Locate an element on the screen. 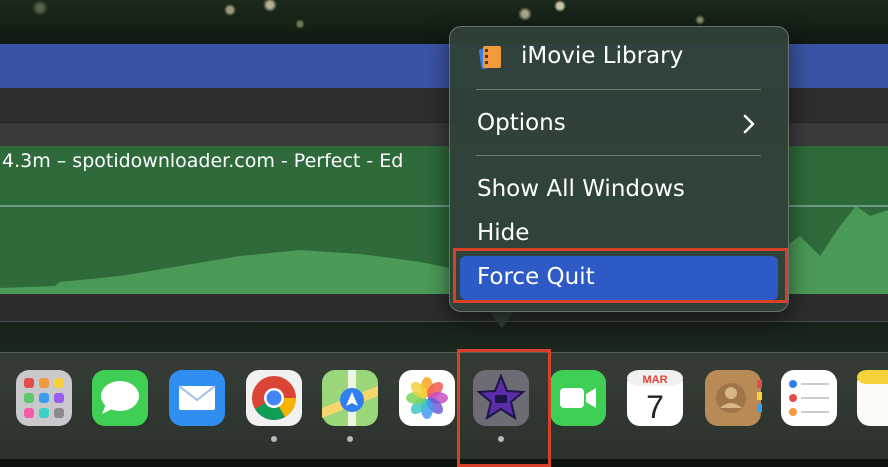  dock-app-photos is located at coordinates (427, 398).